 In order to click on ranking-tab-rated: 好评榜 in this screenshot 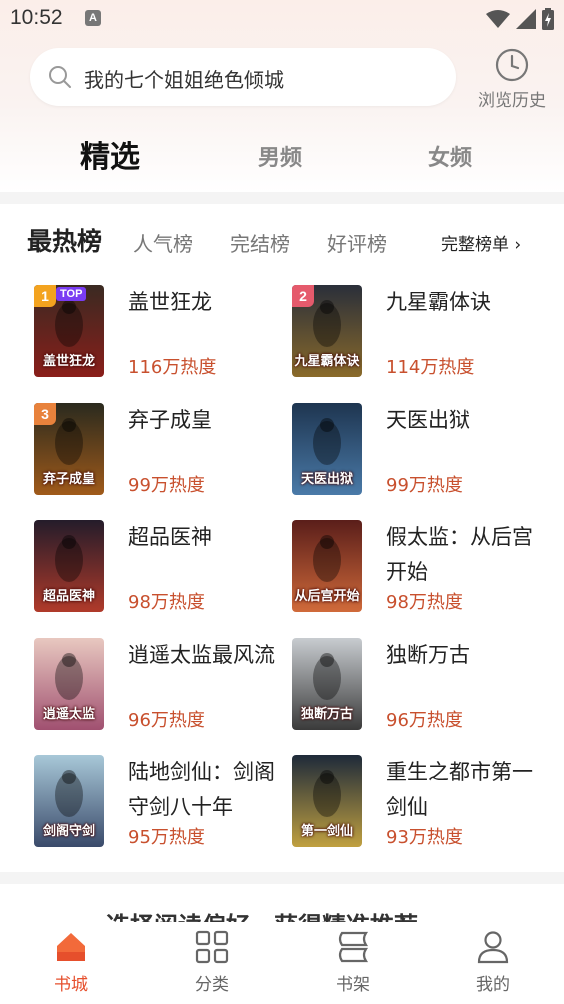, I will do `click(357, 242)`.